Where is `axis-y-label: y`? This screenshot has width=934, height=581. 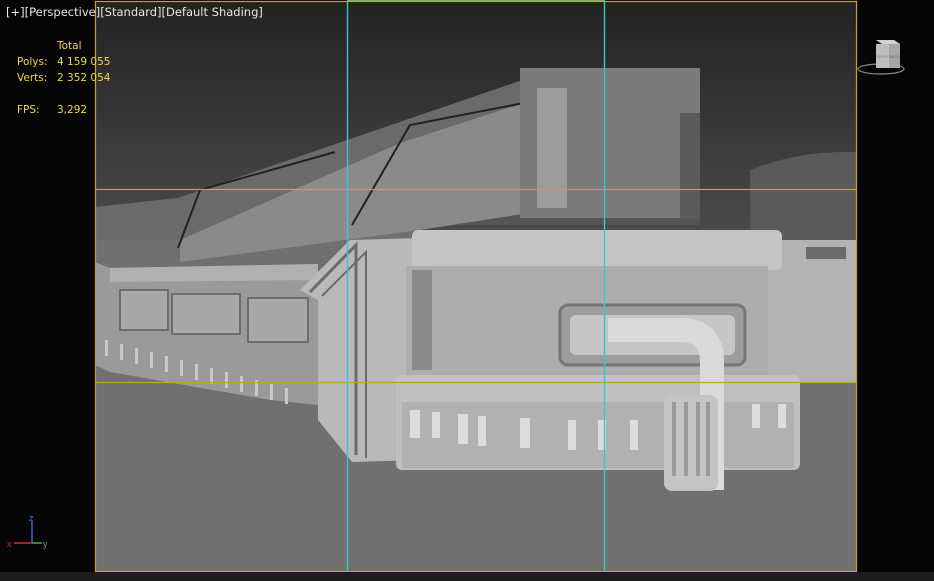 axis-y-label: y is located at coordinates (45, 544).